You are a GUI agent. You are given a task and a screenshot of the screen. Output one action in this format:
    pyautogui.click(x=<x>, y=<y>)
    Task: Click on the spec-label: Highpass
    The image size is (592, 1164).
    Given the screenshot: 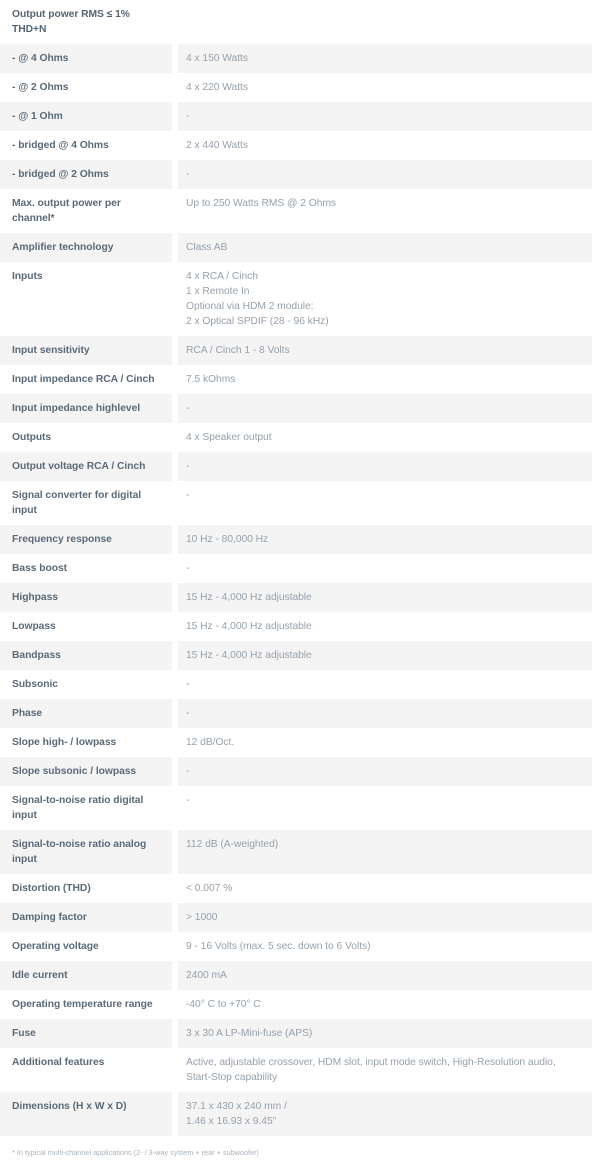 What is the action you would take?
    pyautogui.click(x=86, y=597)
    